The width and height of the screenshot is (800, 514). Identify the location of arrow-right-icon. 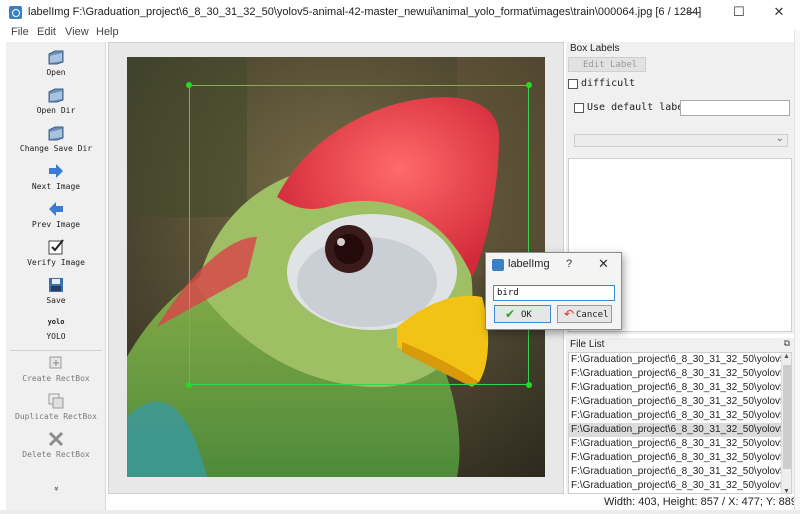
(56, 171).